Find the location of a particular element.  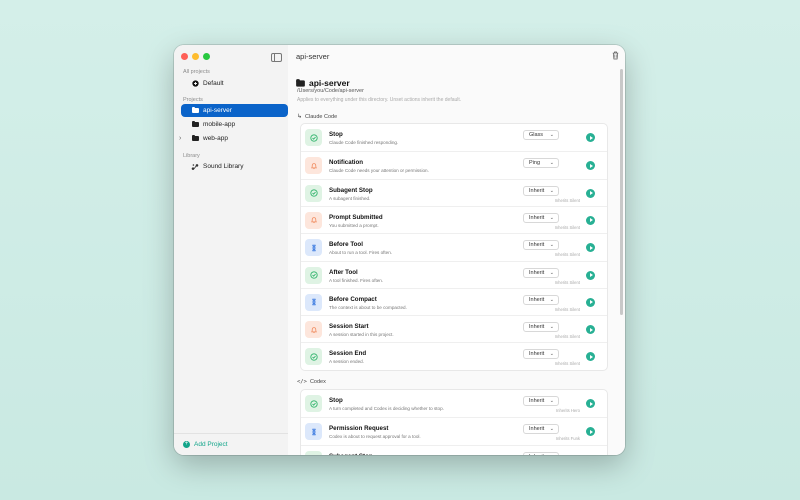

sidebar-item-sound-library: Sound Library is located at coordinates (234, 166).